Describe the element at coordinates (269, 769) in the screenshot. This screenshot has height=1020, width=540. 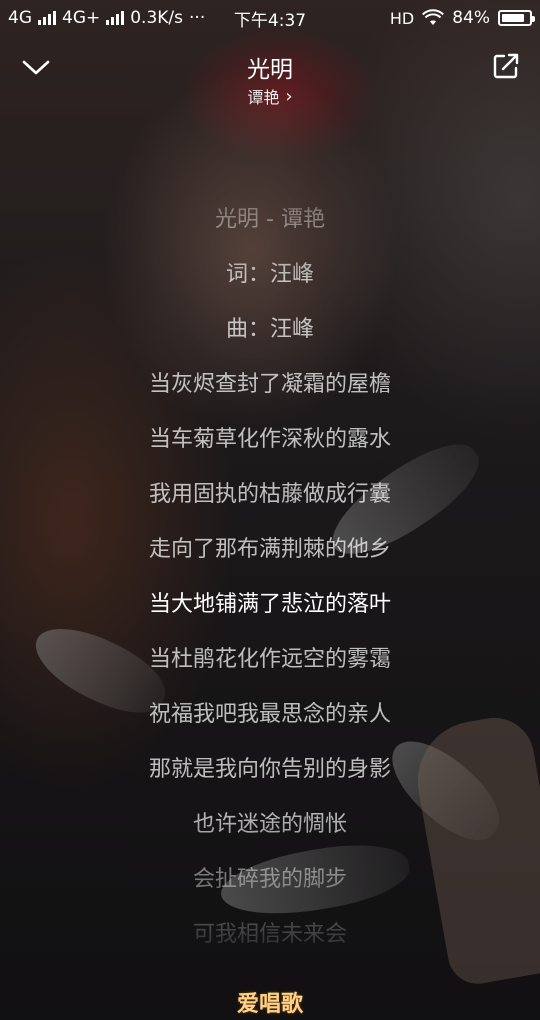
I see `lyric-line: 那就是我向你告别的身影` at that location.